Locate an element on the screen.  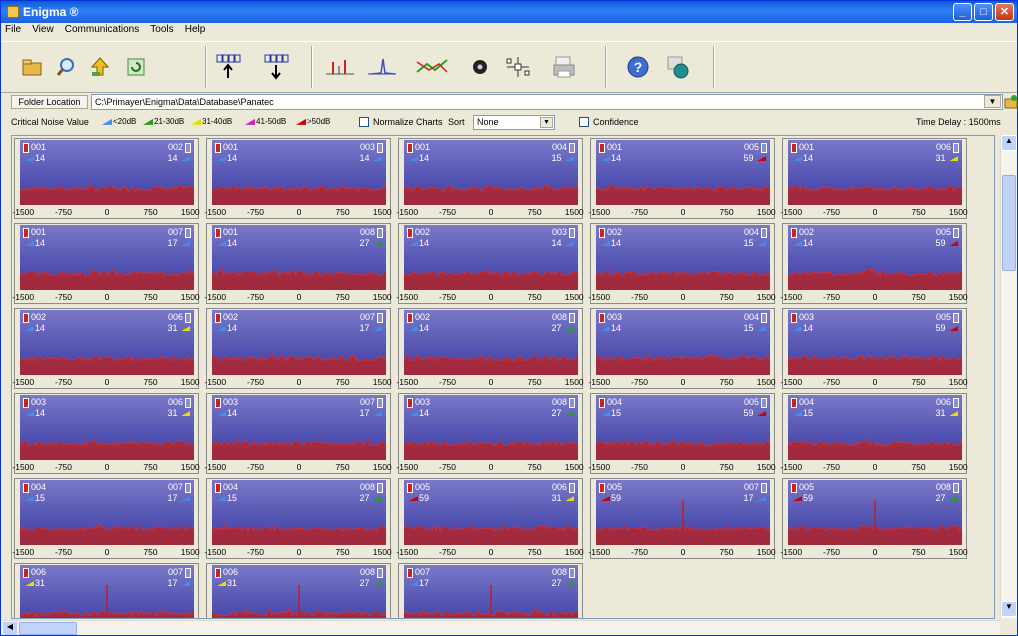
upload-icon is located at coordinates (100, 67).